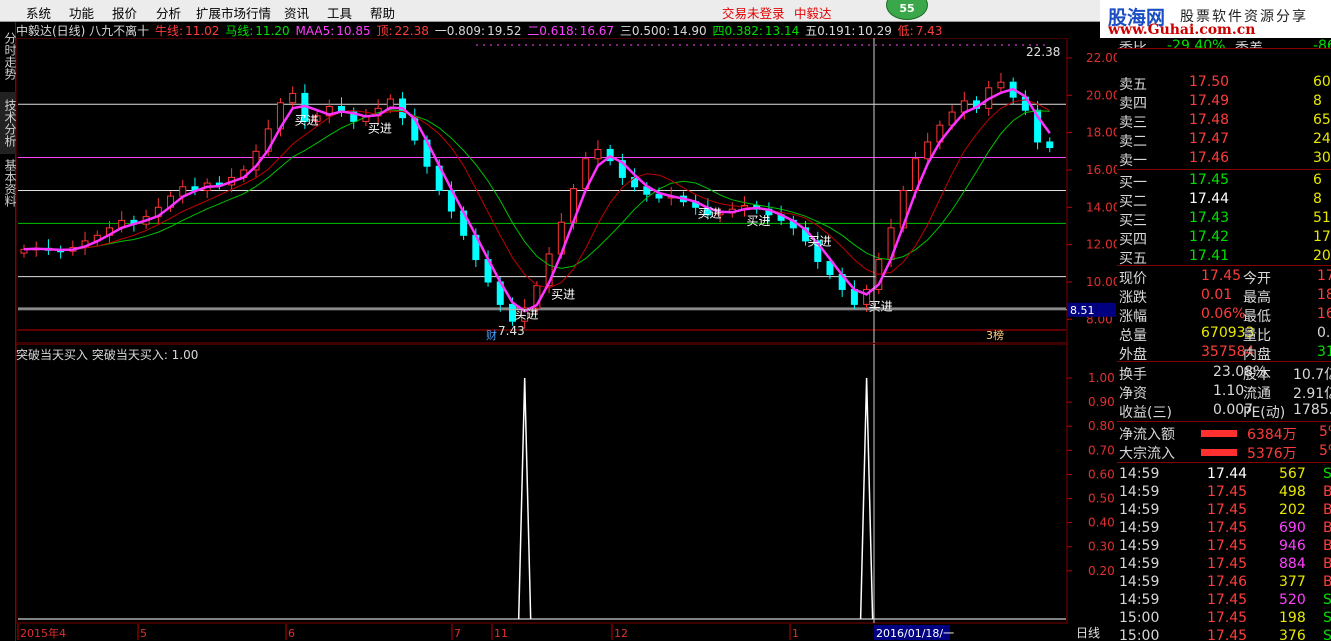  What do you see at coordinates (1264, 413) in the screenshot?
I see `stat2-label-2: PE(动)` at bounding box center [1264, 413].